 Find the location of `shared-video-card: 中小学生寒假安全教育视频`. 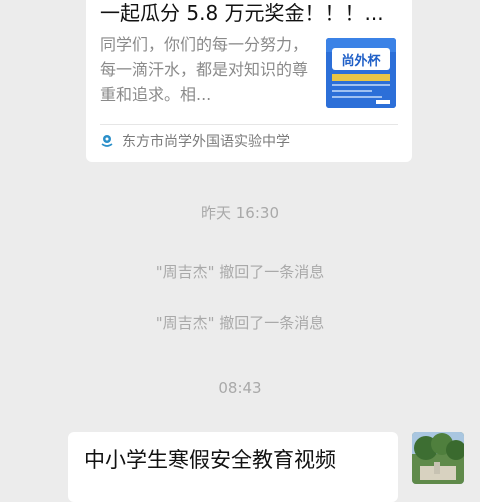

shared-video-card: 中小学生寒假安全教育视频 is located at coordinates (233, 467).